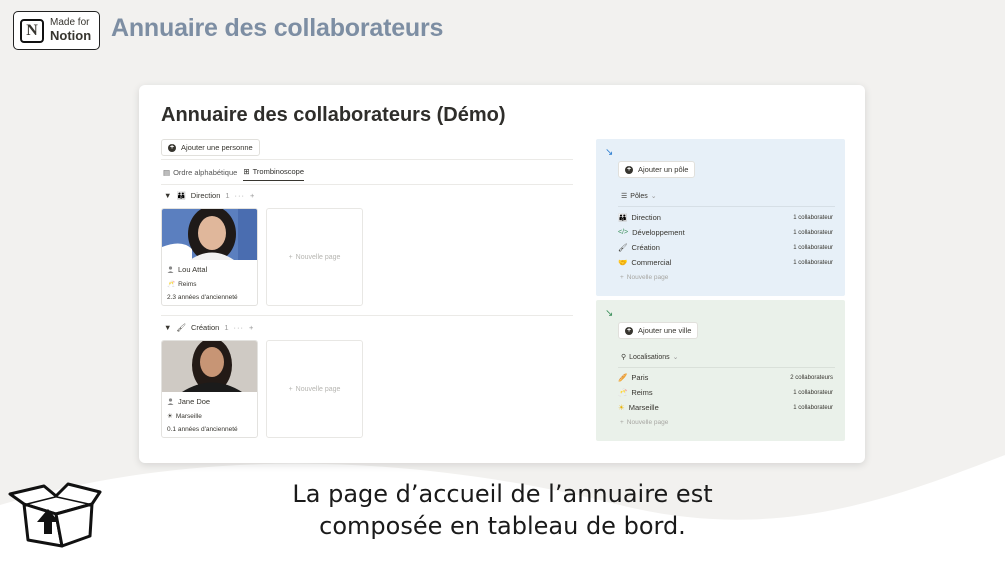 Image resolution: width=1005 pixels, height=565 pixels. I want to click on caption-line1: La page d’accueil de l’annuaire est, so click(502, 494).